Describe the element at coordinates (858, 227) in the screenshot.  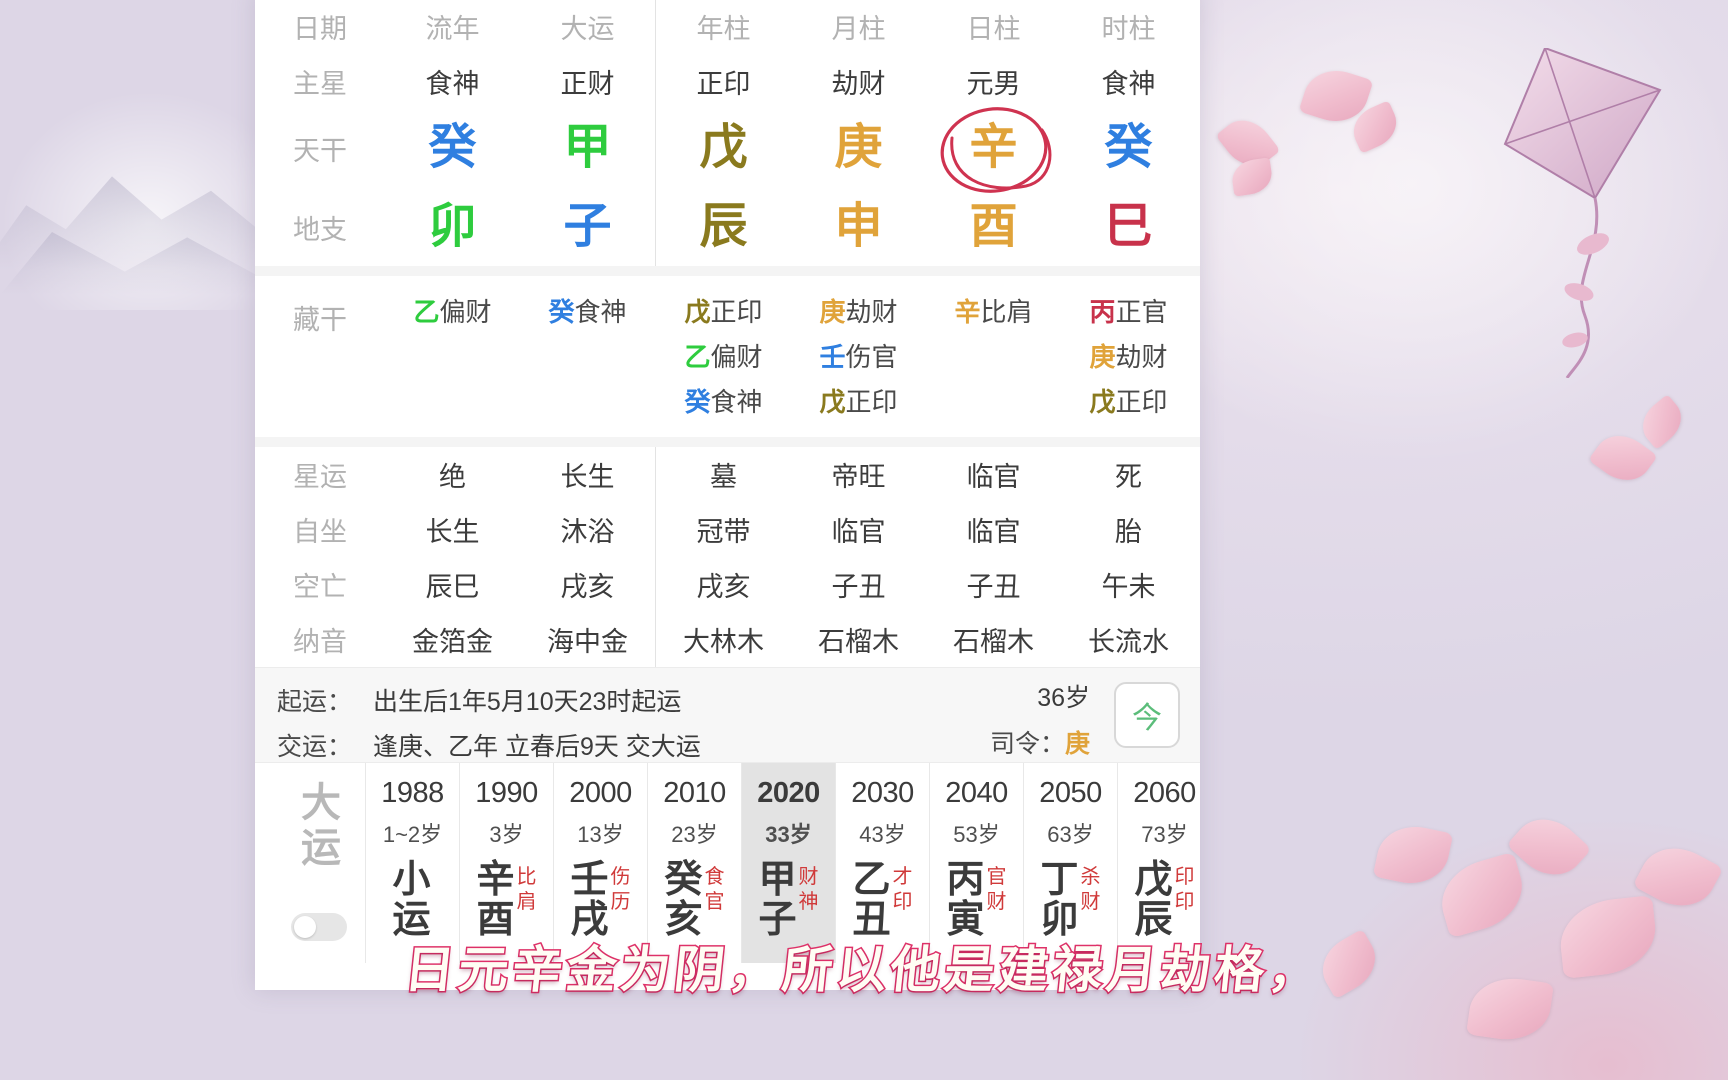
I see `branch-month: 申` at that location.